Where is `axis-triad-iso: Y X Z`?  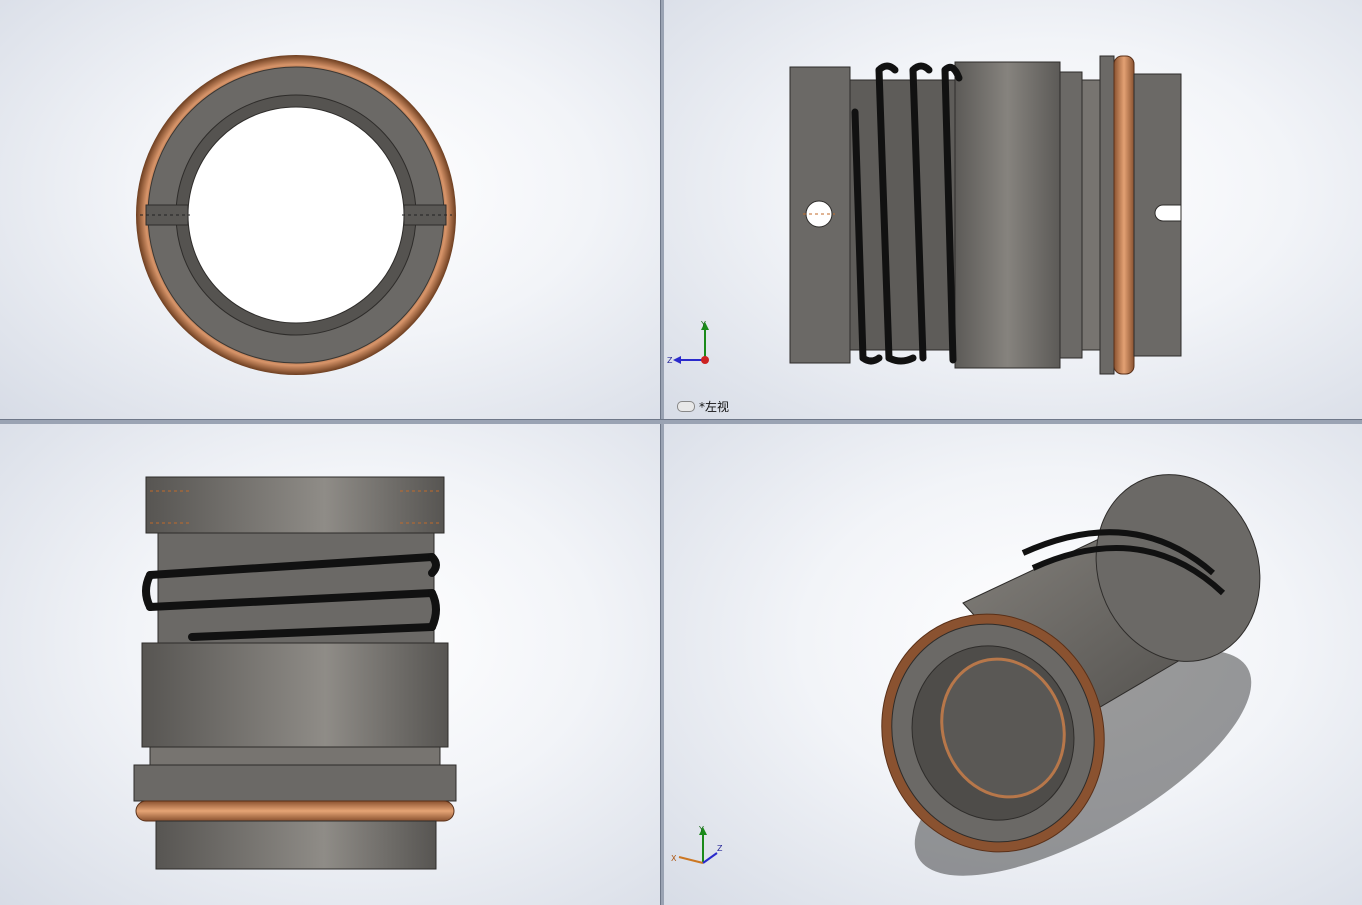 axis-triad-iso: Y X Z is located at coordinates (697, 848).